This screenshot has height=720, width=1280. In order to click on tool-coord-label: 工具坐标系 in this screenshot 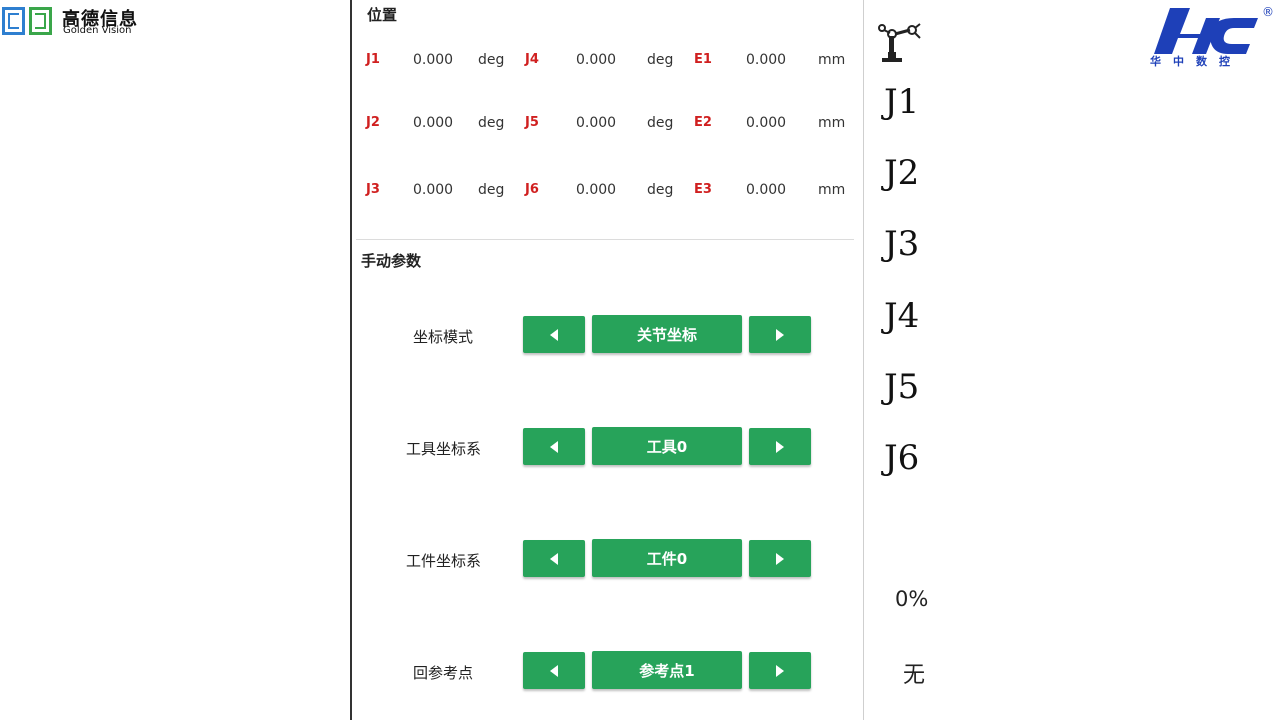, I will do `click(443, 449)`.